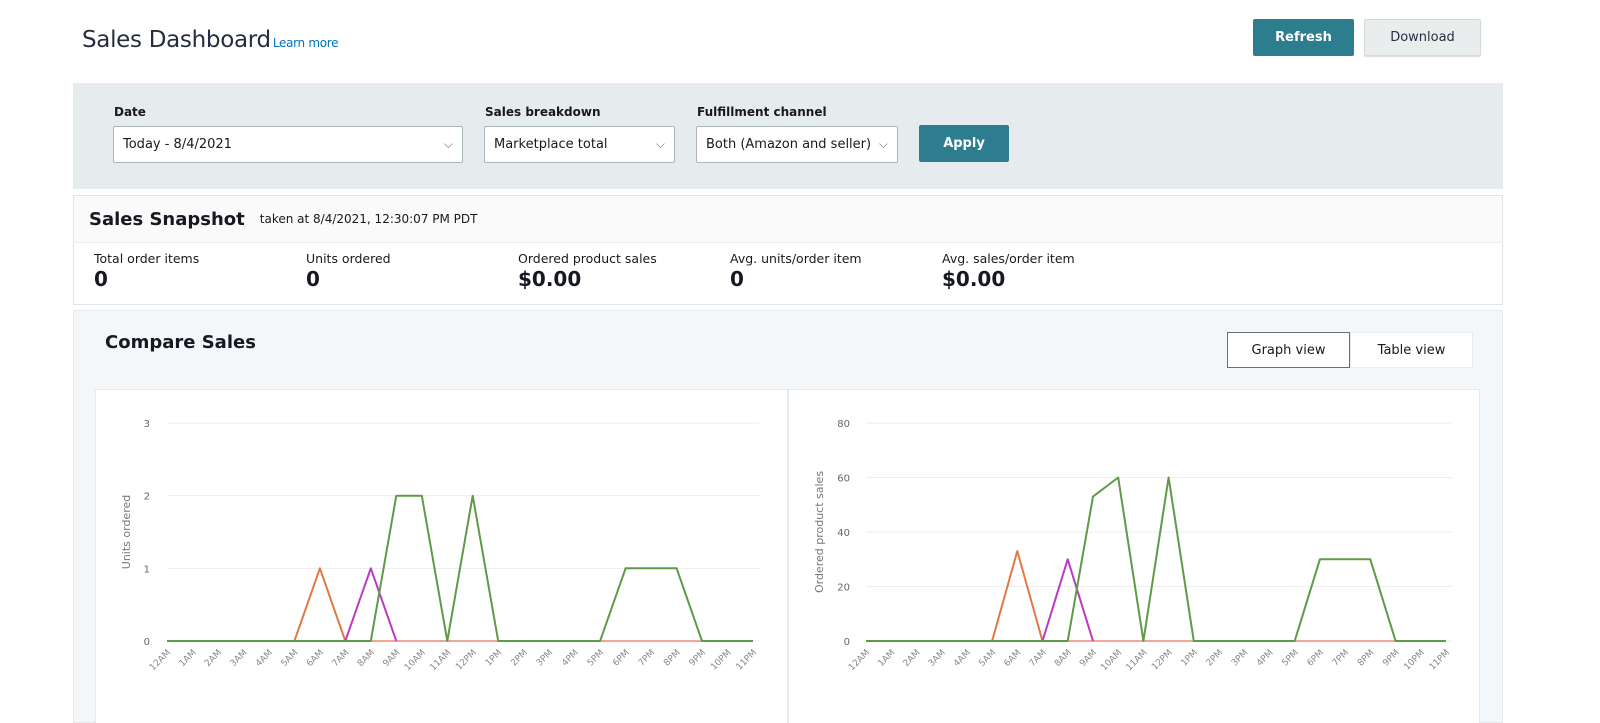 This screenshot has width=1600, height=723. What do you see at coordinates (843, 588) in the screenshot?
I see `y-tick-label: 20` at bounding box center [843, 588].